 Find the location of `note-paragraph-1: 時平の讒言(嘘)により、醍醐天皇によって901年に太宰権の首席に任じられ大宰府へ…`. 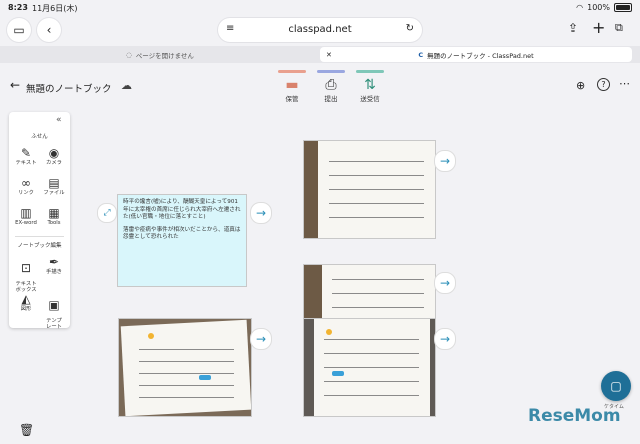

note-paragraph-1: 時平の讒言(嘘)により、醍醐天皇によって901年に太宰権の首席に任じられ大宰府へ… is located at coordinates (182, 209).